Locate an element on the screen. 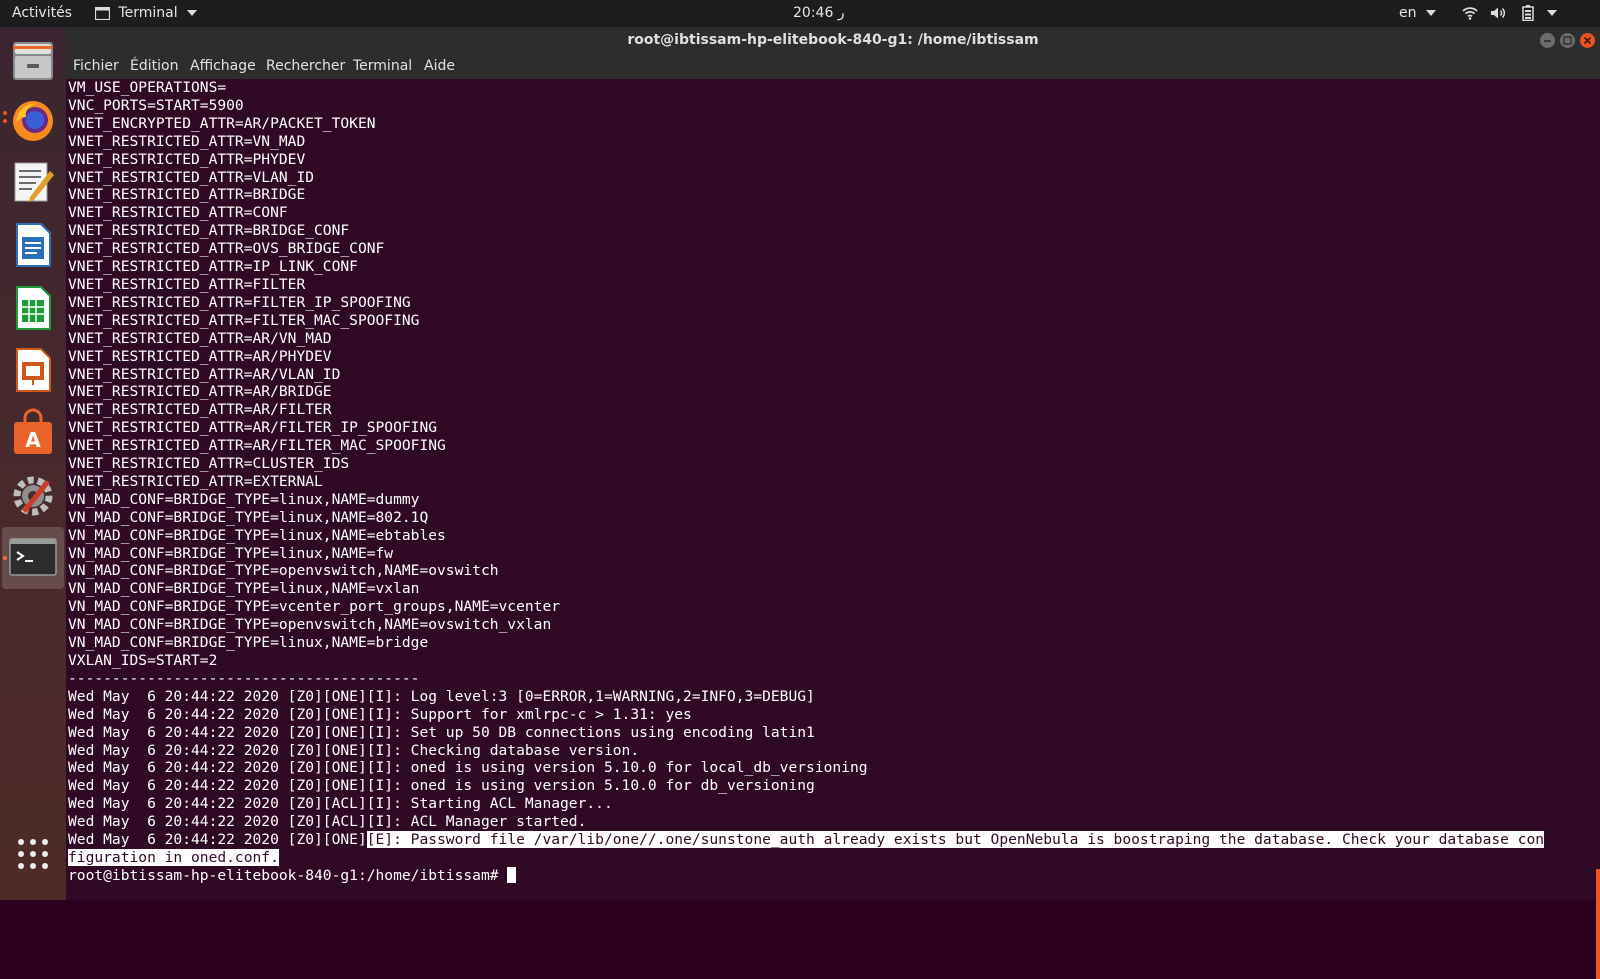 The image size is (1600, 979). close-button is located at coordinates (1587, 40).